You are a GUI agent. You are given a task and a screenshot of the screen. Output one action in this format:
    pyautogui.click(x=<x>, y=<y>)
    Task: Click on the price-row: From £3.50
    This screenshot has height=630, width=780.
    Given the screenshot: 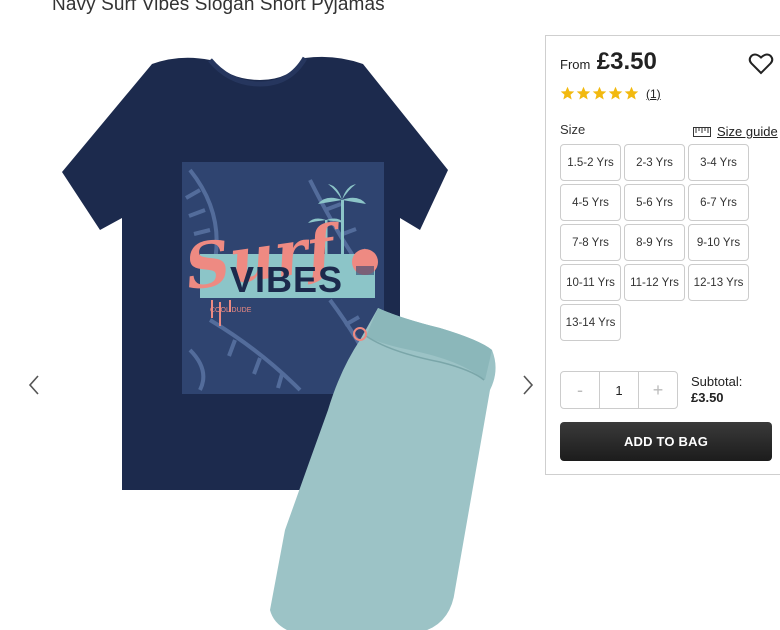 What is the action you would take?
    pyautogui.click(x=608, y=62)
    